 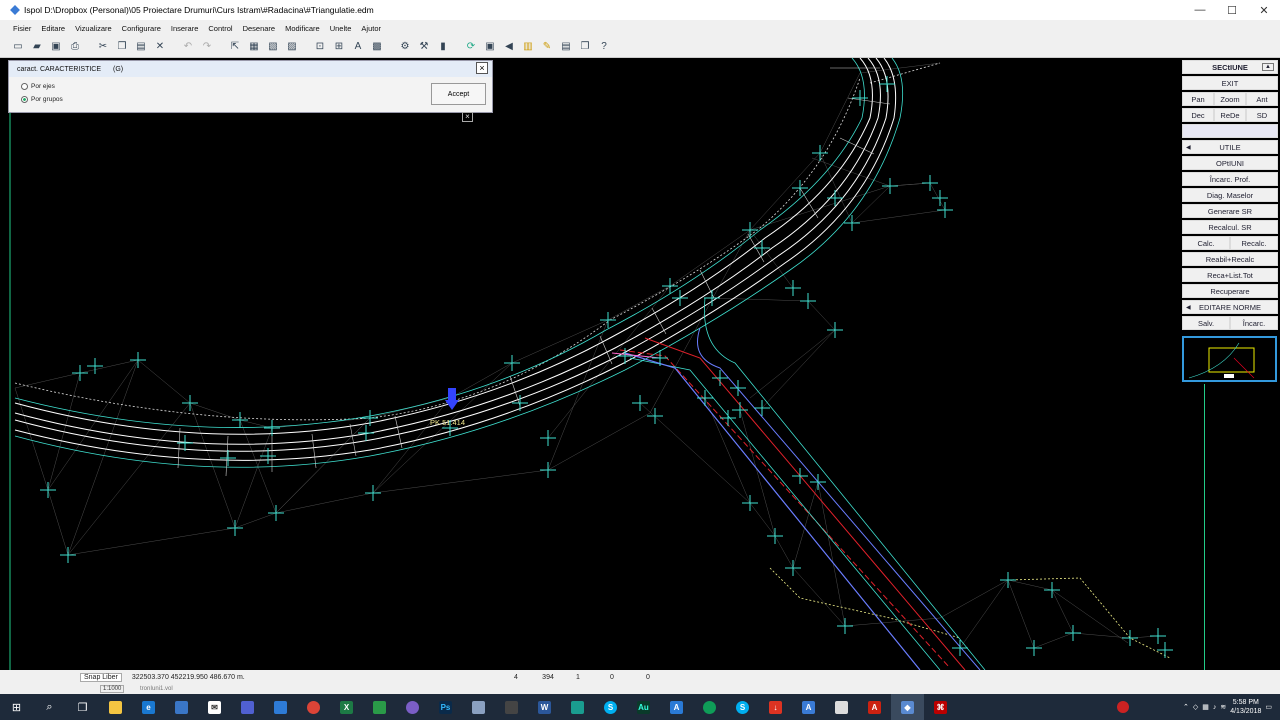 What do you see at coordinates (141, 28) in the screenshot?
I see `menu-configurare: Configurare` at bounding box center [141, 28].